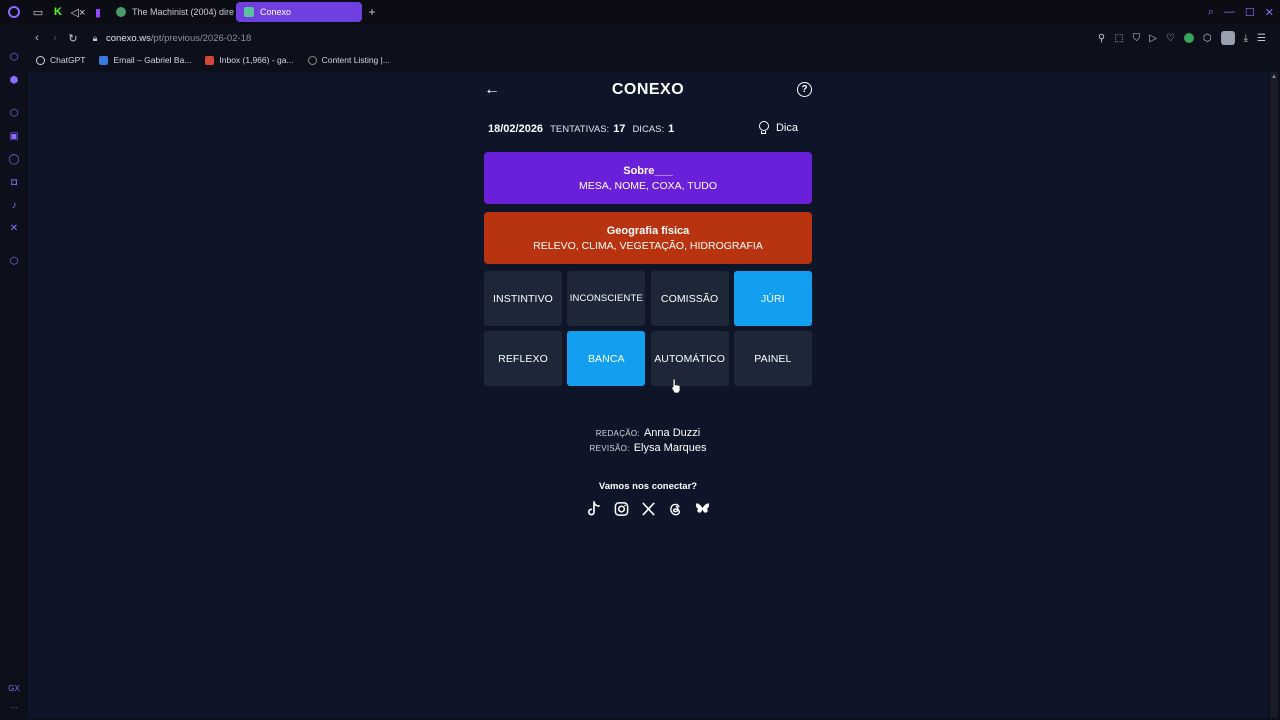  Describe the element at coordinates (183, 12) in the screenshot. I see `tab-label: The Machinist (2004) dire` at that location.